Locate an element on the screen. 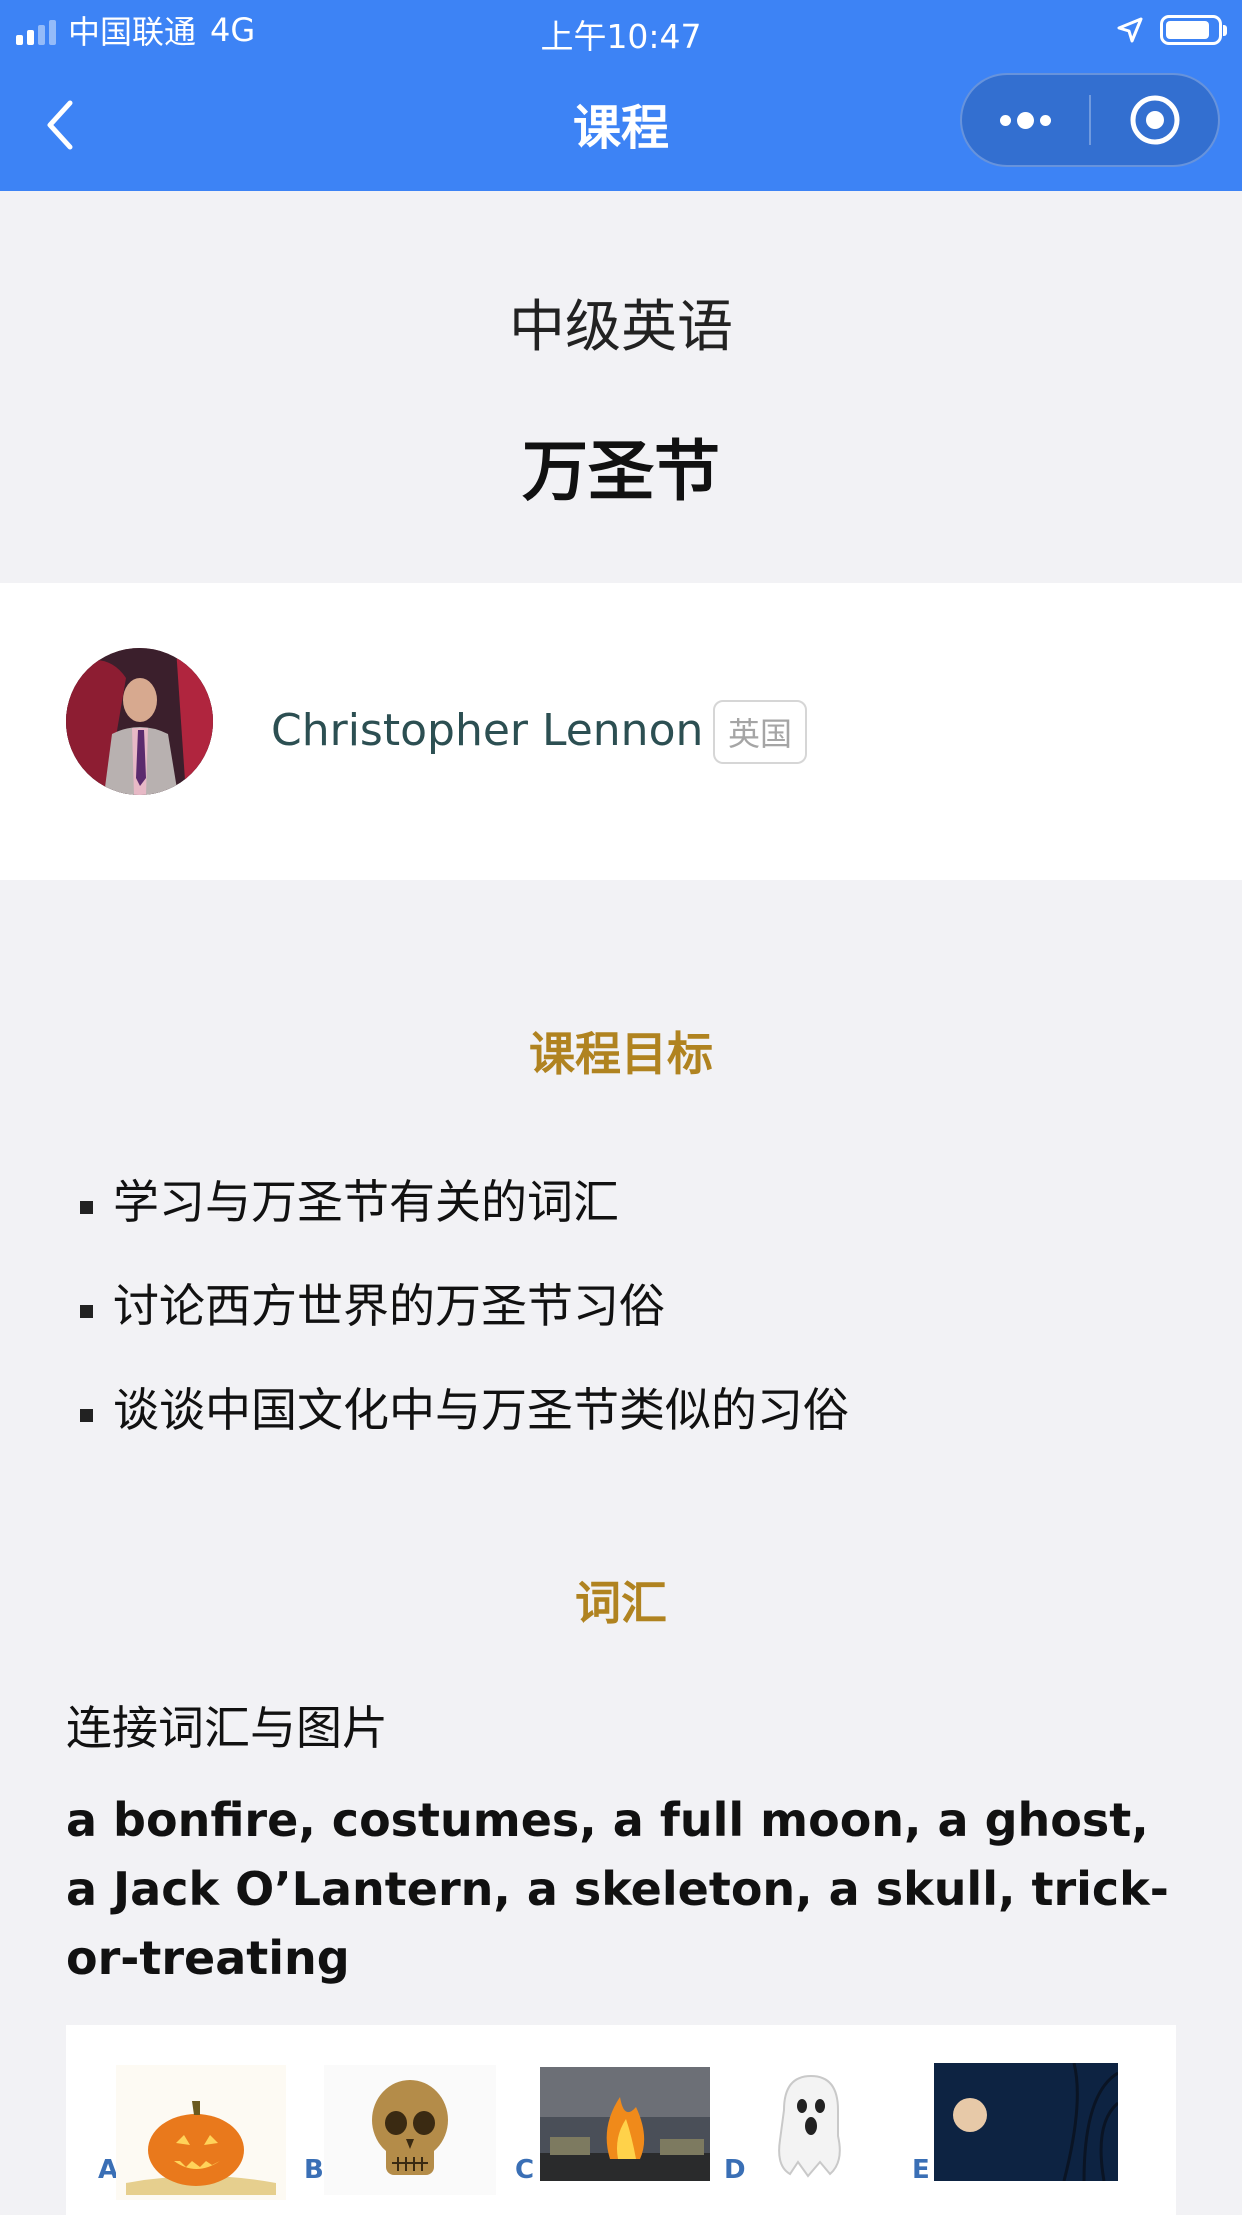  vocab-instruction: 连接词汇与图片 is located at coordinates (227, 1728).